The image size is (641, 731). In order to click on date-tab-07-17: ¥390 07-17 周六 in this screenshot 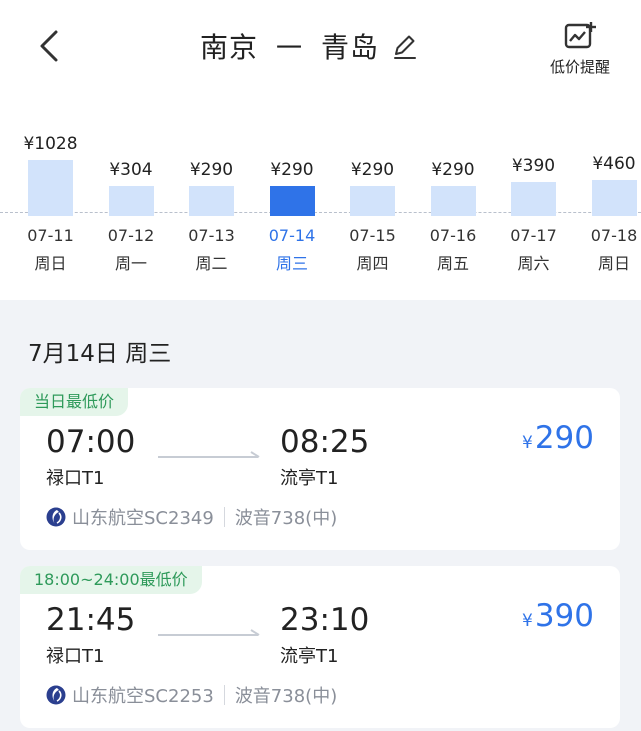, I will do `click(533, 210)`.